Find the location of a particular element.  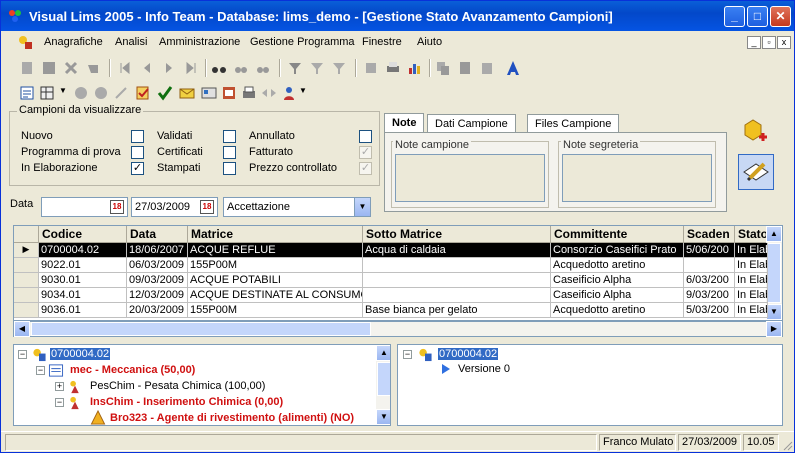

approve-document-icon is located at coordinates (143, 93).